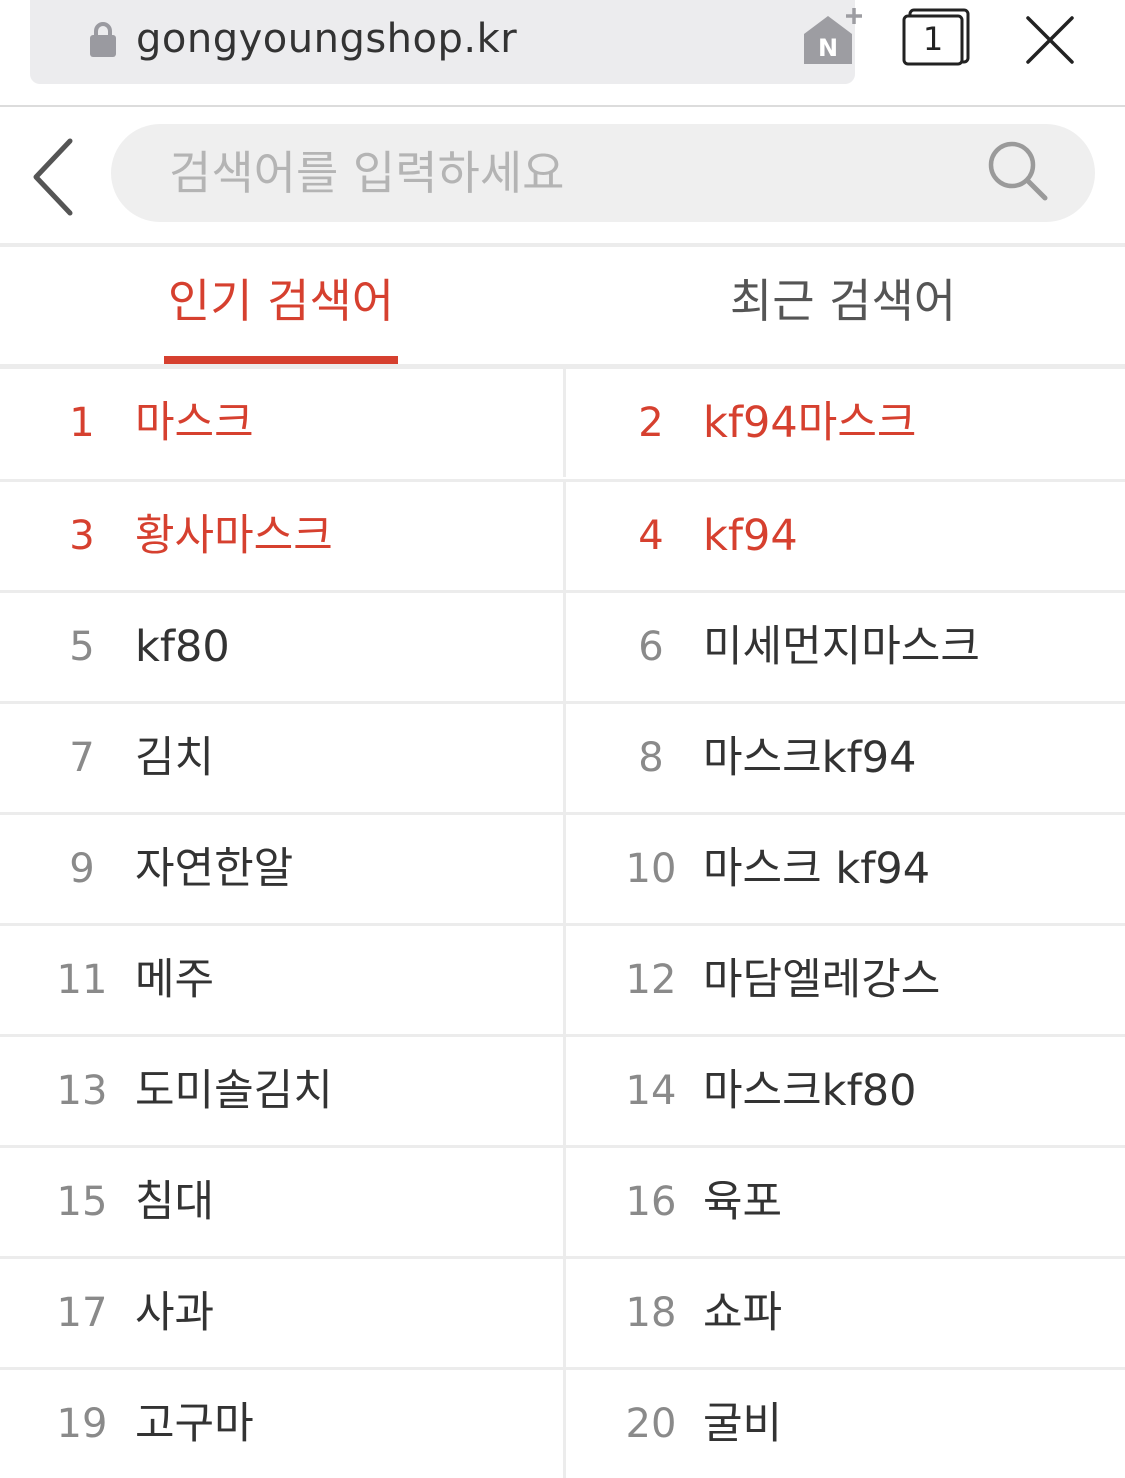  I want to click on url-text: gongyoungshop.kr, so click(326, 39).